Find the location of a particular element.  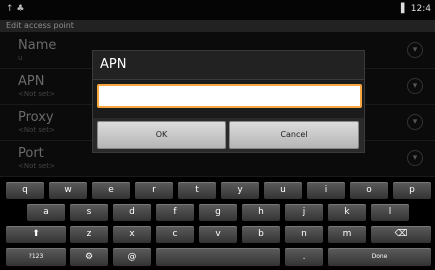

key-r: r is located at coordinates (154, 190).